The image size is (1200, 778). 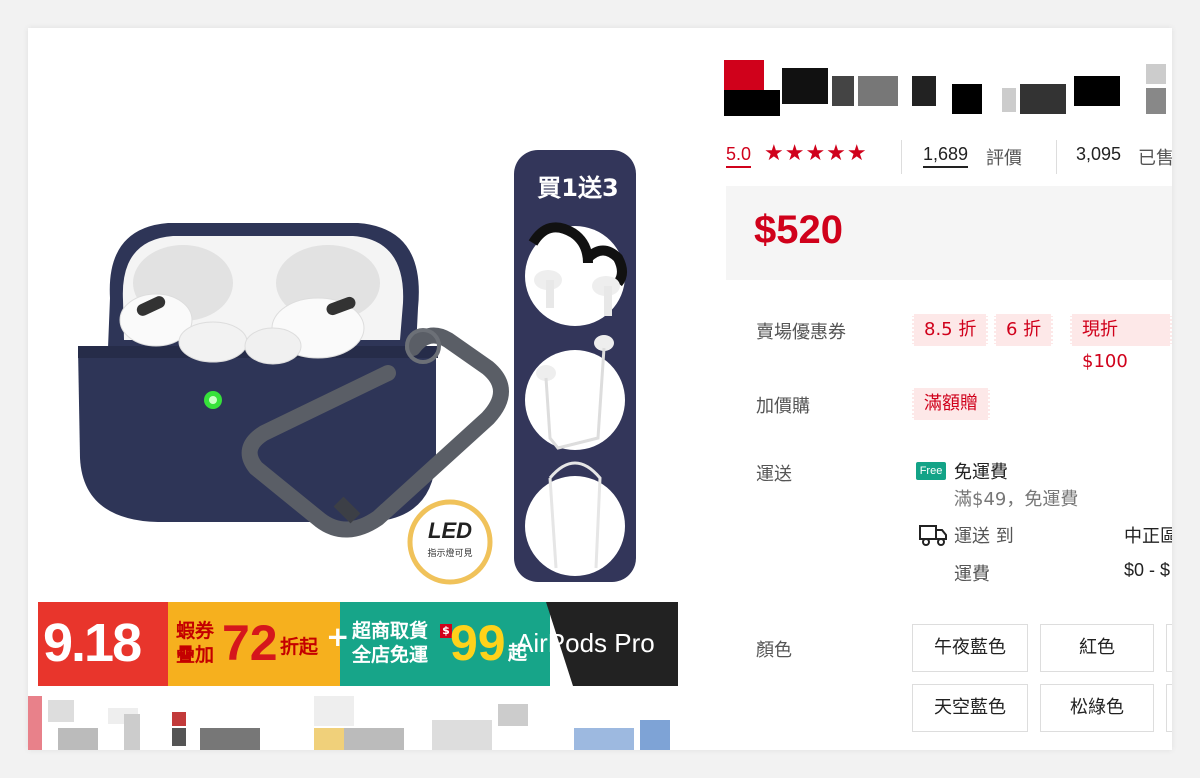 I want to click on coupon-row-label: 賣場優惠券, so click(x=801, y=332).